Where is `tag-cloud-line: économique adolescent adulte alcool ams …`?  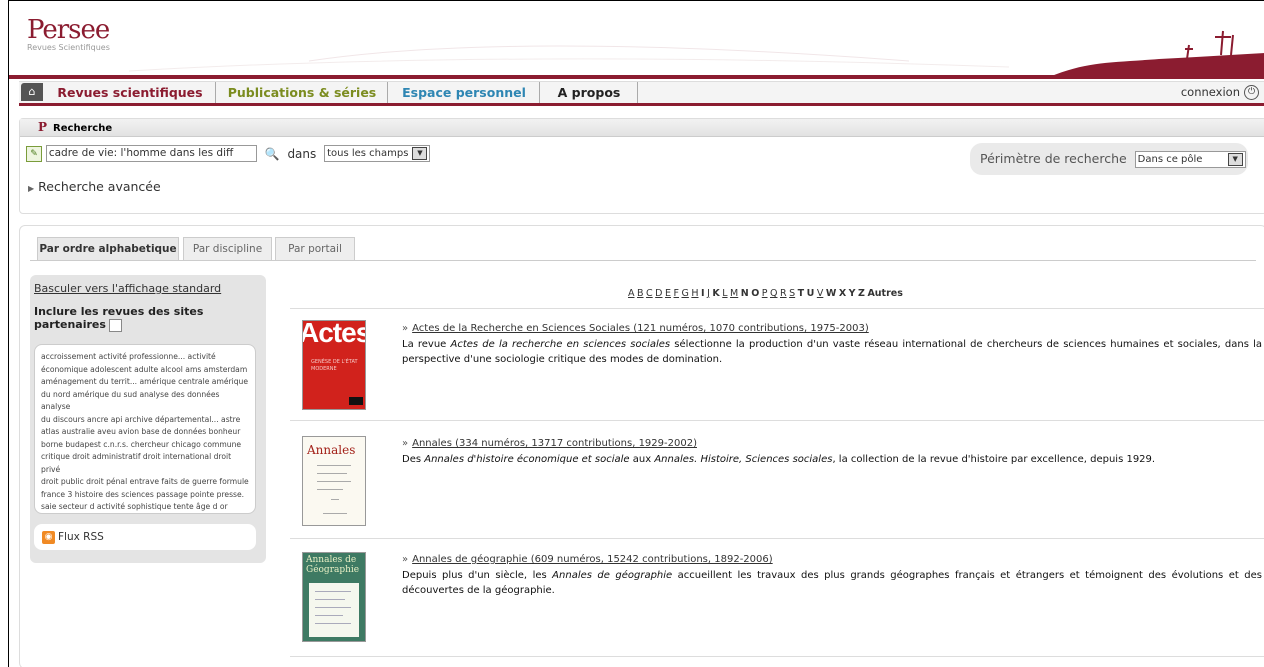 tag-cloud-line: économique adolescent adulte alcool ams … is located at coordinates (145, 370).